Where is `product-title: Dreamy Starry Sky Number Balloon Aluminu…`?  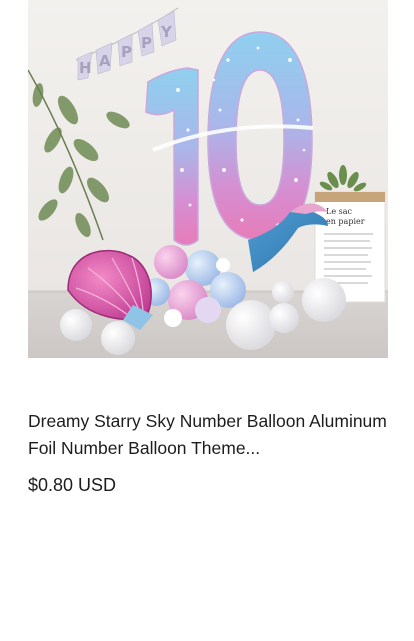 product-title: Dreamy Starry Sky Number Balloon Aluminu… is located at coordinates (208, 435).